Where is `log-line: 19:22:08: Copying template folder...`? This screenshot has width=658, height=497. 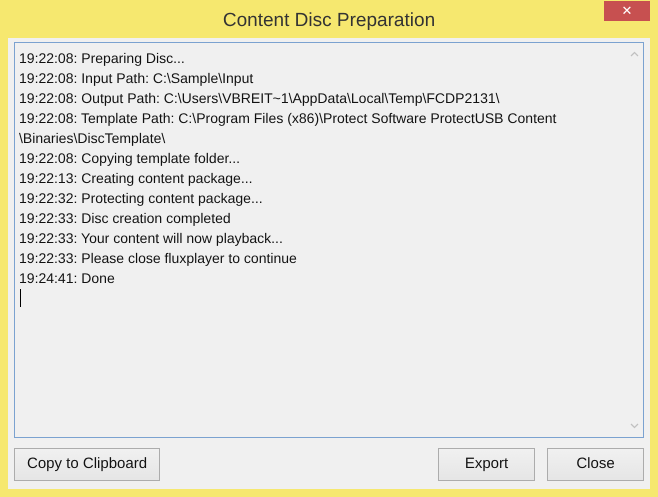
log-line: 19:22:08: Copying template folder... is located at coordinates (129, 158).